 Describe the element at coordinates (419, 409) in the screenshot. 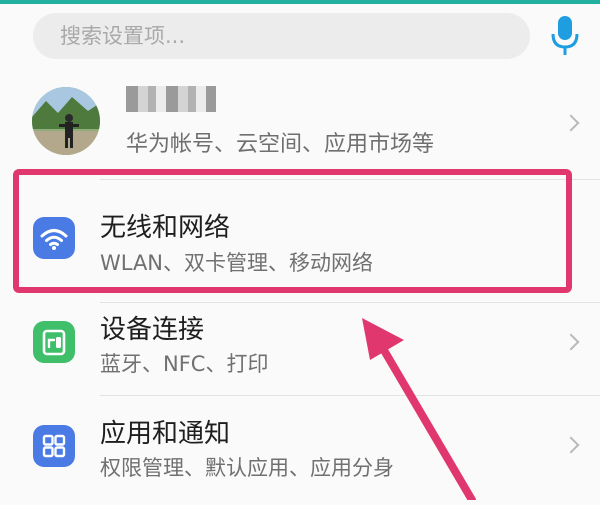

I see `annotation-arrow` at that location.